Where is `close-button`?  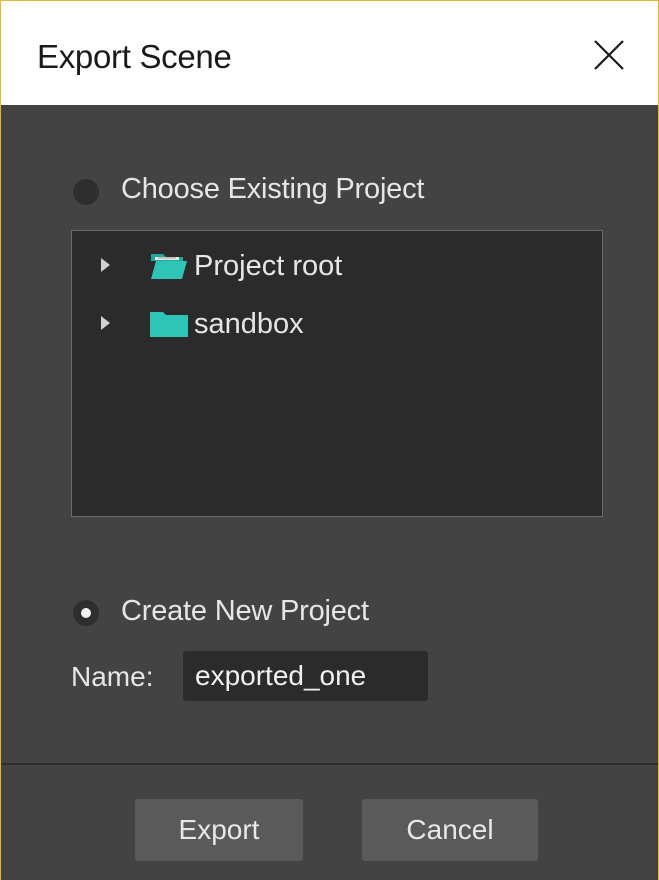 close-button is located at coordinates (607, 55).